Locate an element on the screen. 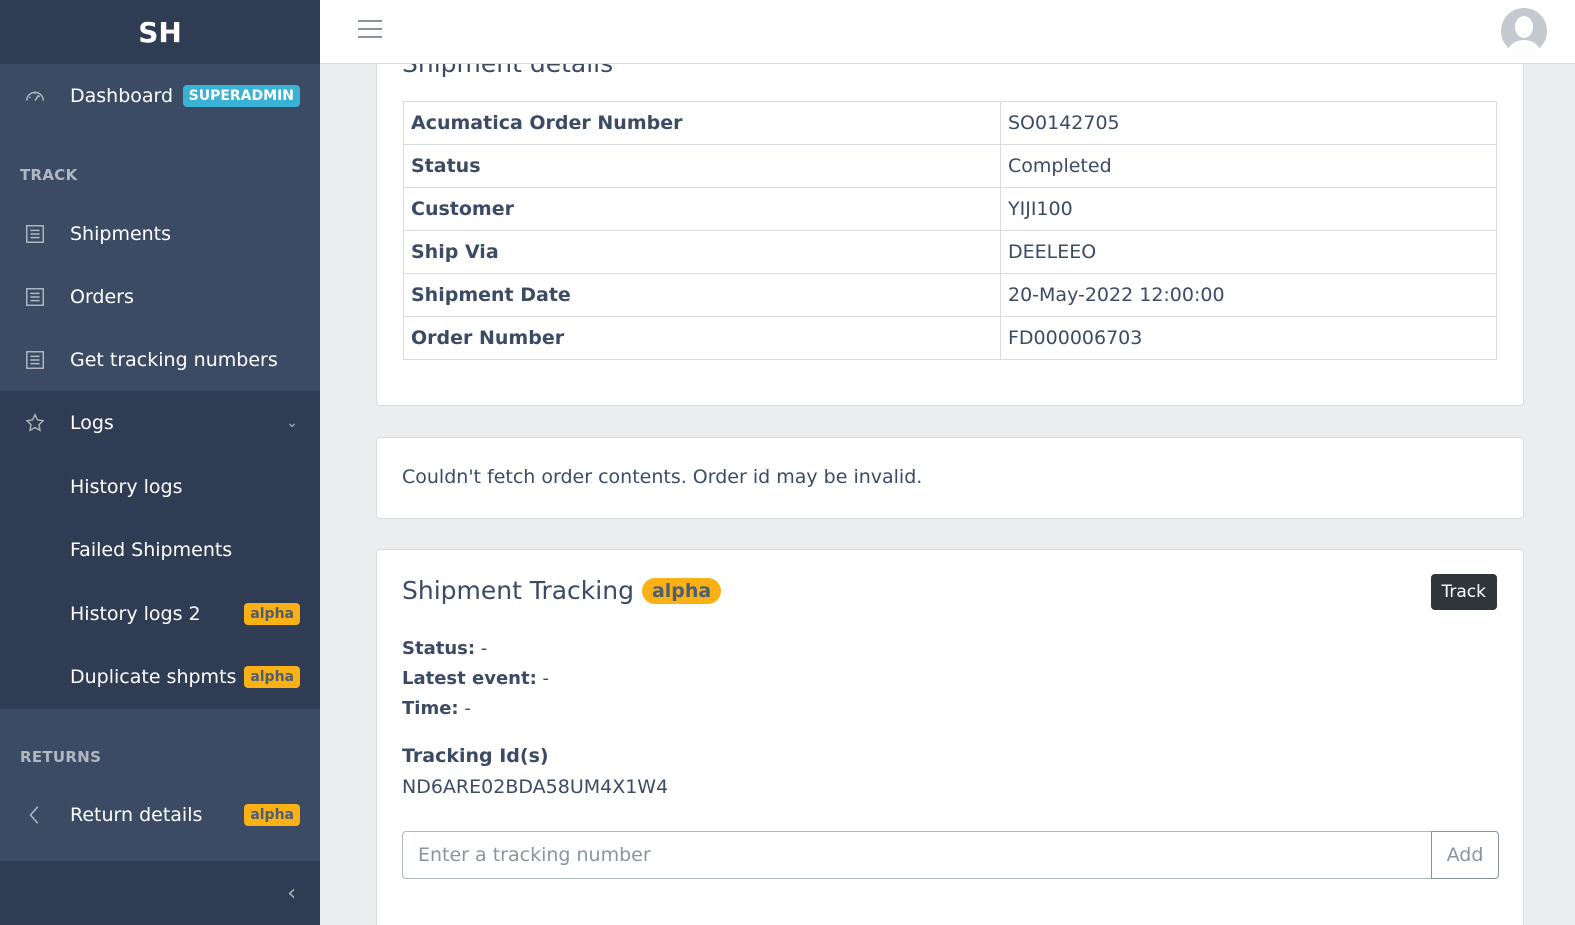 The height and width of the screenshot is (925, 1575). speedometer-icon is located at coordinates (35, 96).